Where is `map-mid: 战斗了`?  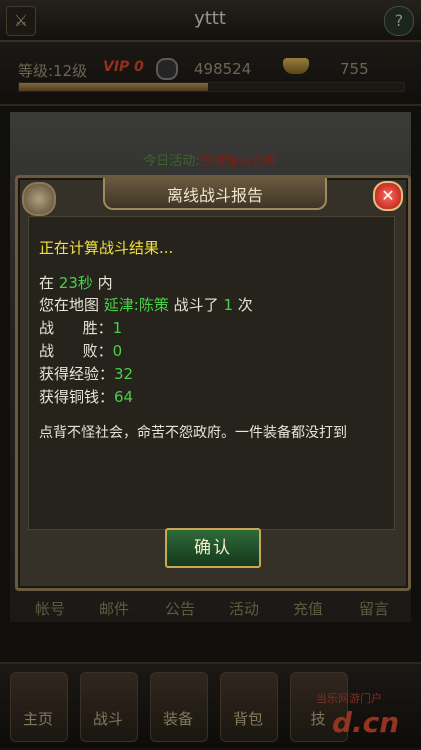 map-mid: 战斗了 is located at coordinates (196, 305).